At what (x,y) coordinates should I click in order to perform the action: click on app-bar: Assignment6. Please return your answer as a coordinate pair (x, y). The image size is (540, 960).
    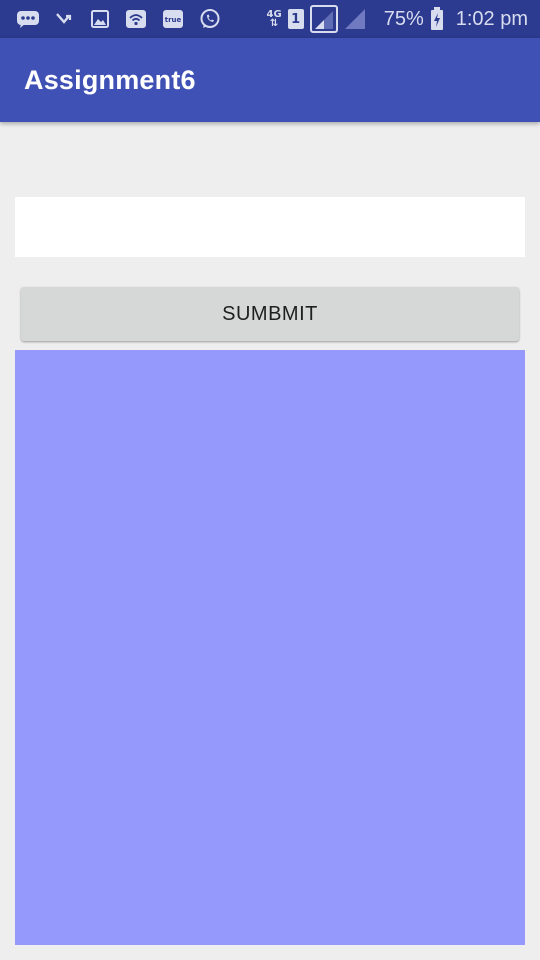
    Looking at the image, I should click on (270, 80).